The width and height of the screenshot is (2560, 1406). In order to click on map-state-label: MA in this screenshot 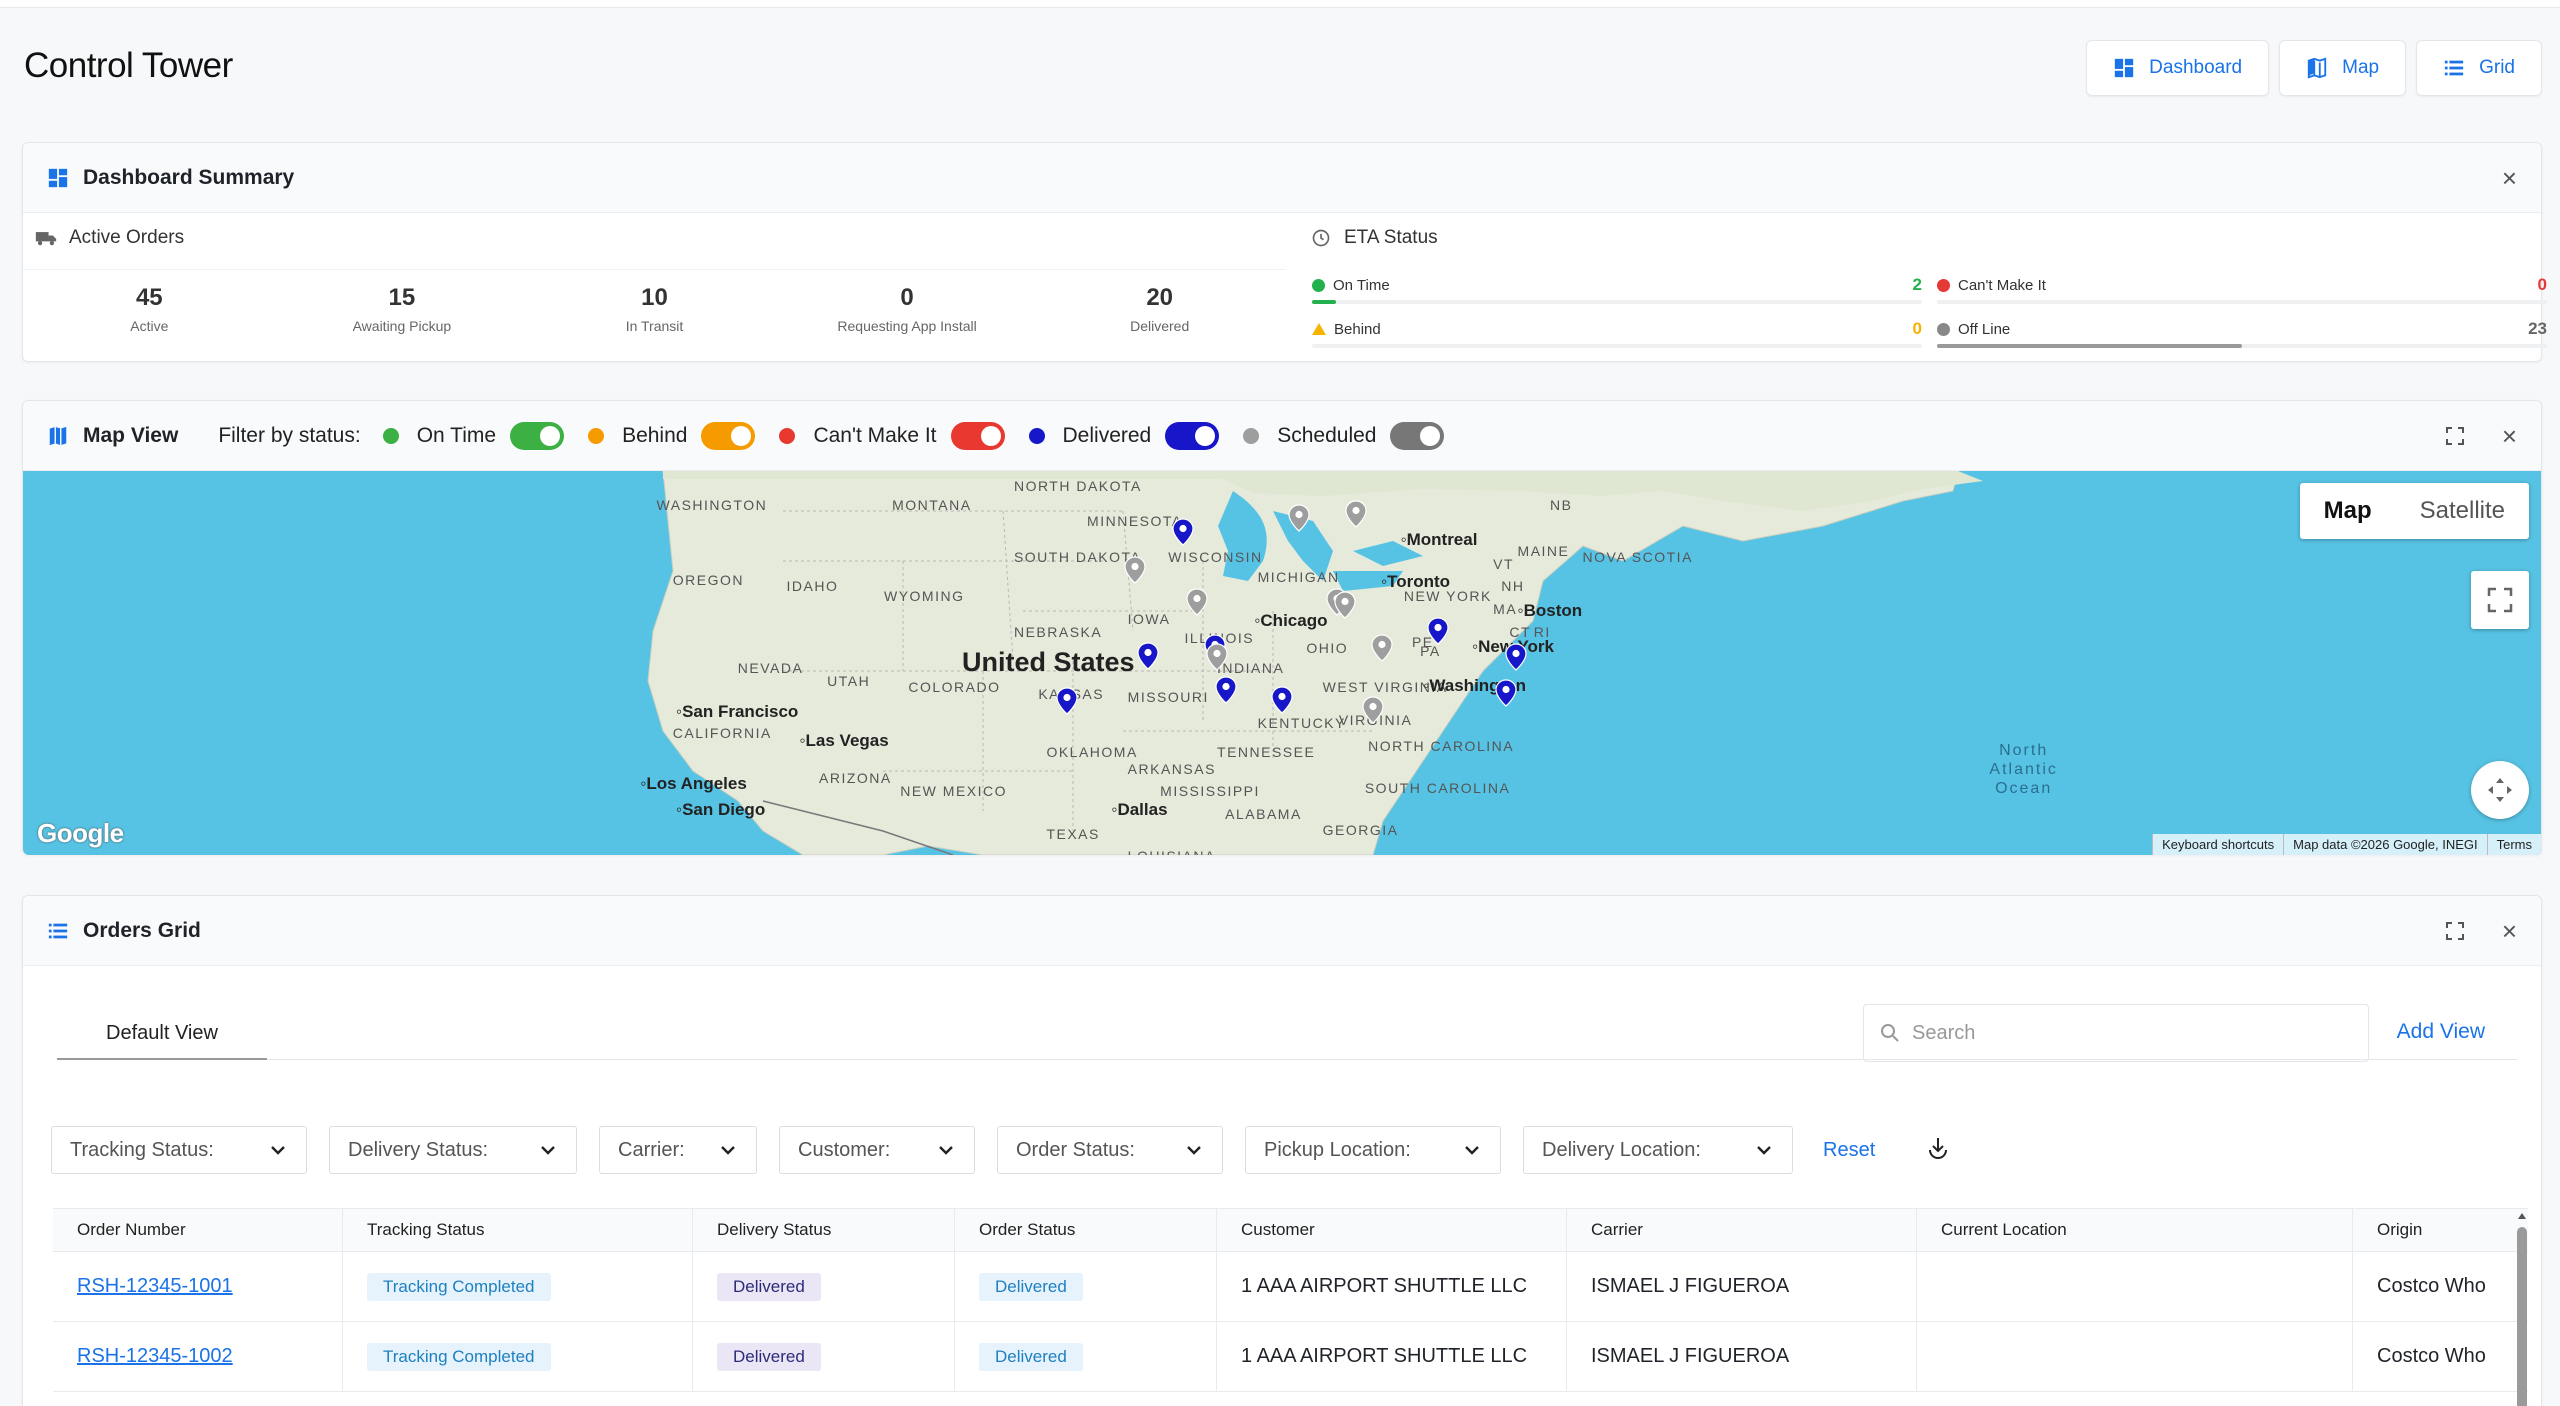, I will do `click(1505, 609)`.